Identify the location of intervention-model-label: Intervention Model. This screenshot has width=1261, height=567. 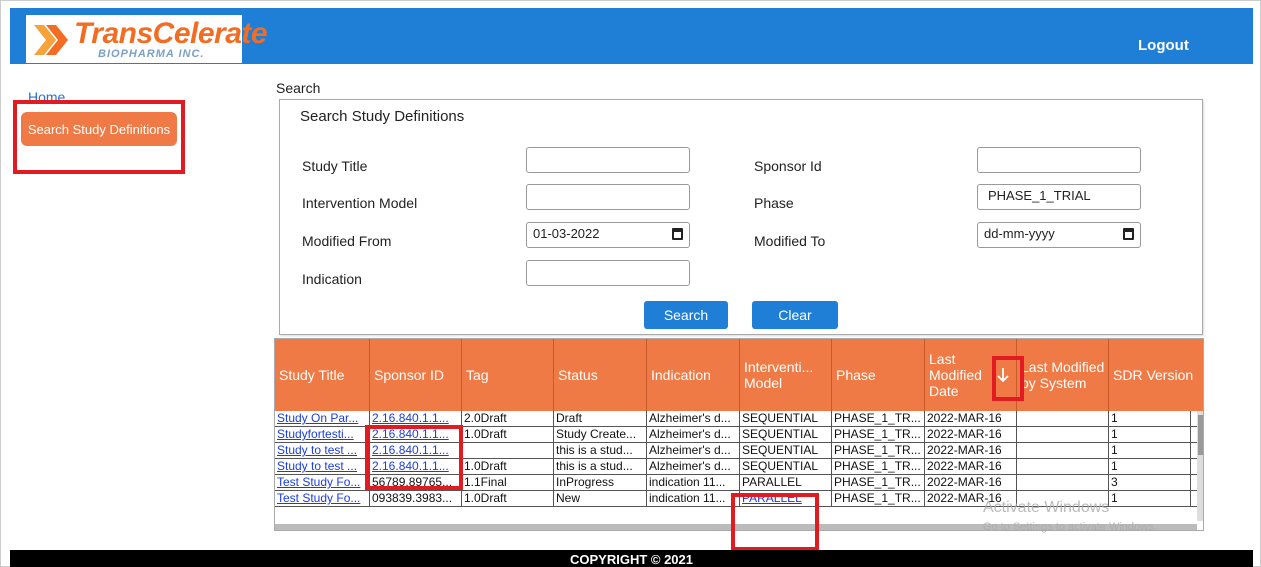
(360, 203).